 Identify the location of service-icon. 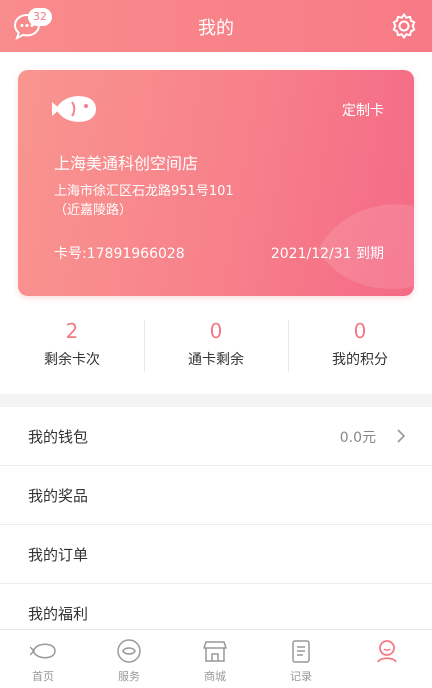
(129, 651).